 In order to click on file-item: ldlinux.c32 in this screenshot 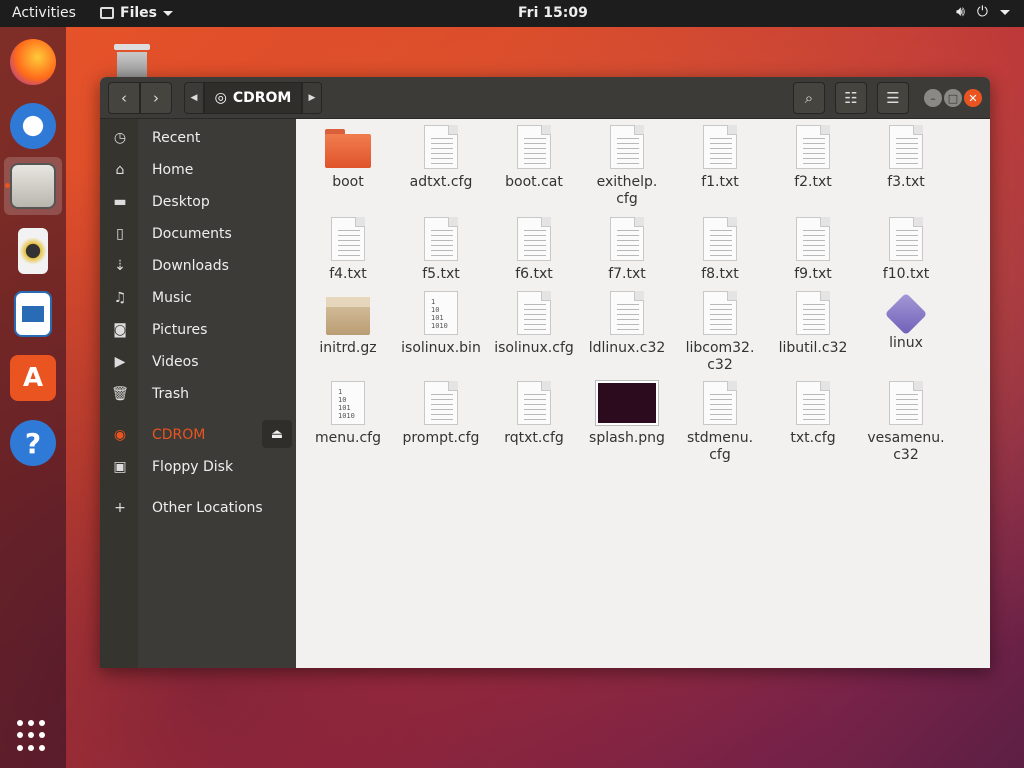, I will do `click(627, 324)`.